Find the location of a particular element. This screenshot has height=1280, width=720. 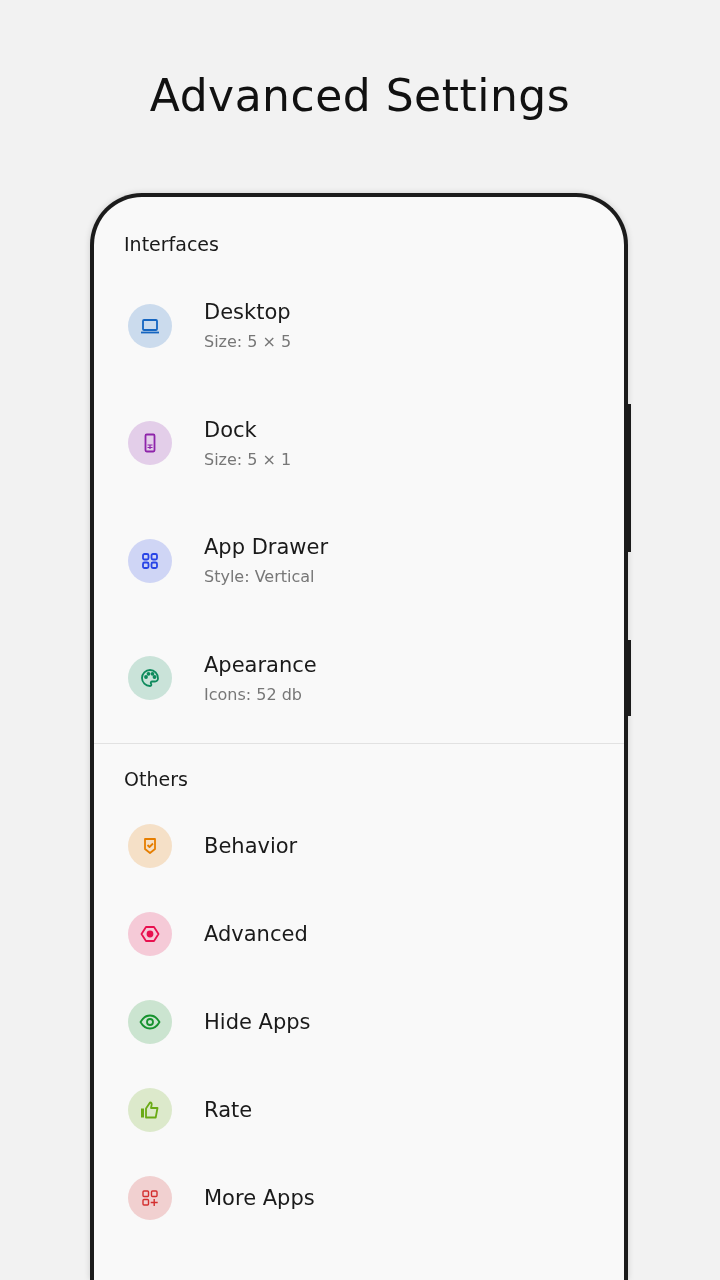

settings-item: Dock Size: 5 × 1 is located at coordinates (359, 443).